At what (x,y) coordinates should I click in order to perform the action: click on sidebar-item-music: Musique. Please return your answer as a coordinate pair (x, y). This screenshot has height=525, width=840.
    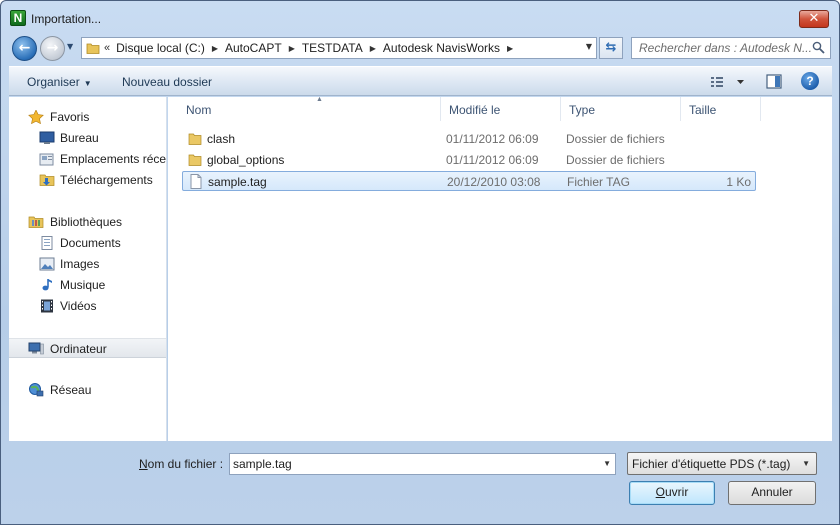
    Looking at the image, I should click on (87, 285).